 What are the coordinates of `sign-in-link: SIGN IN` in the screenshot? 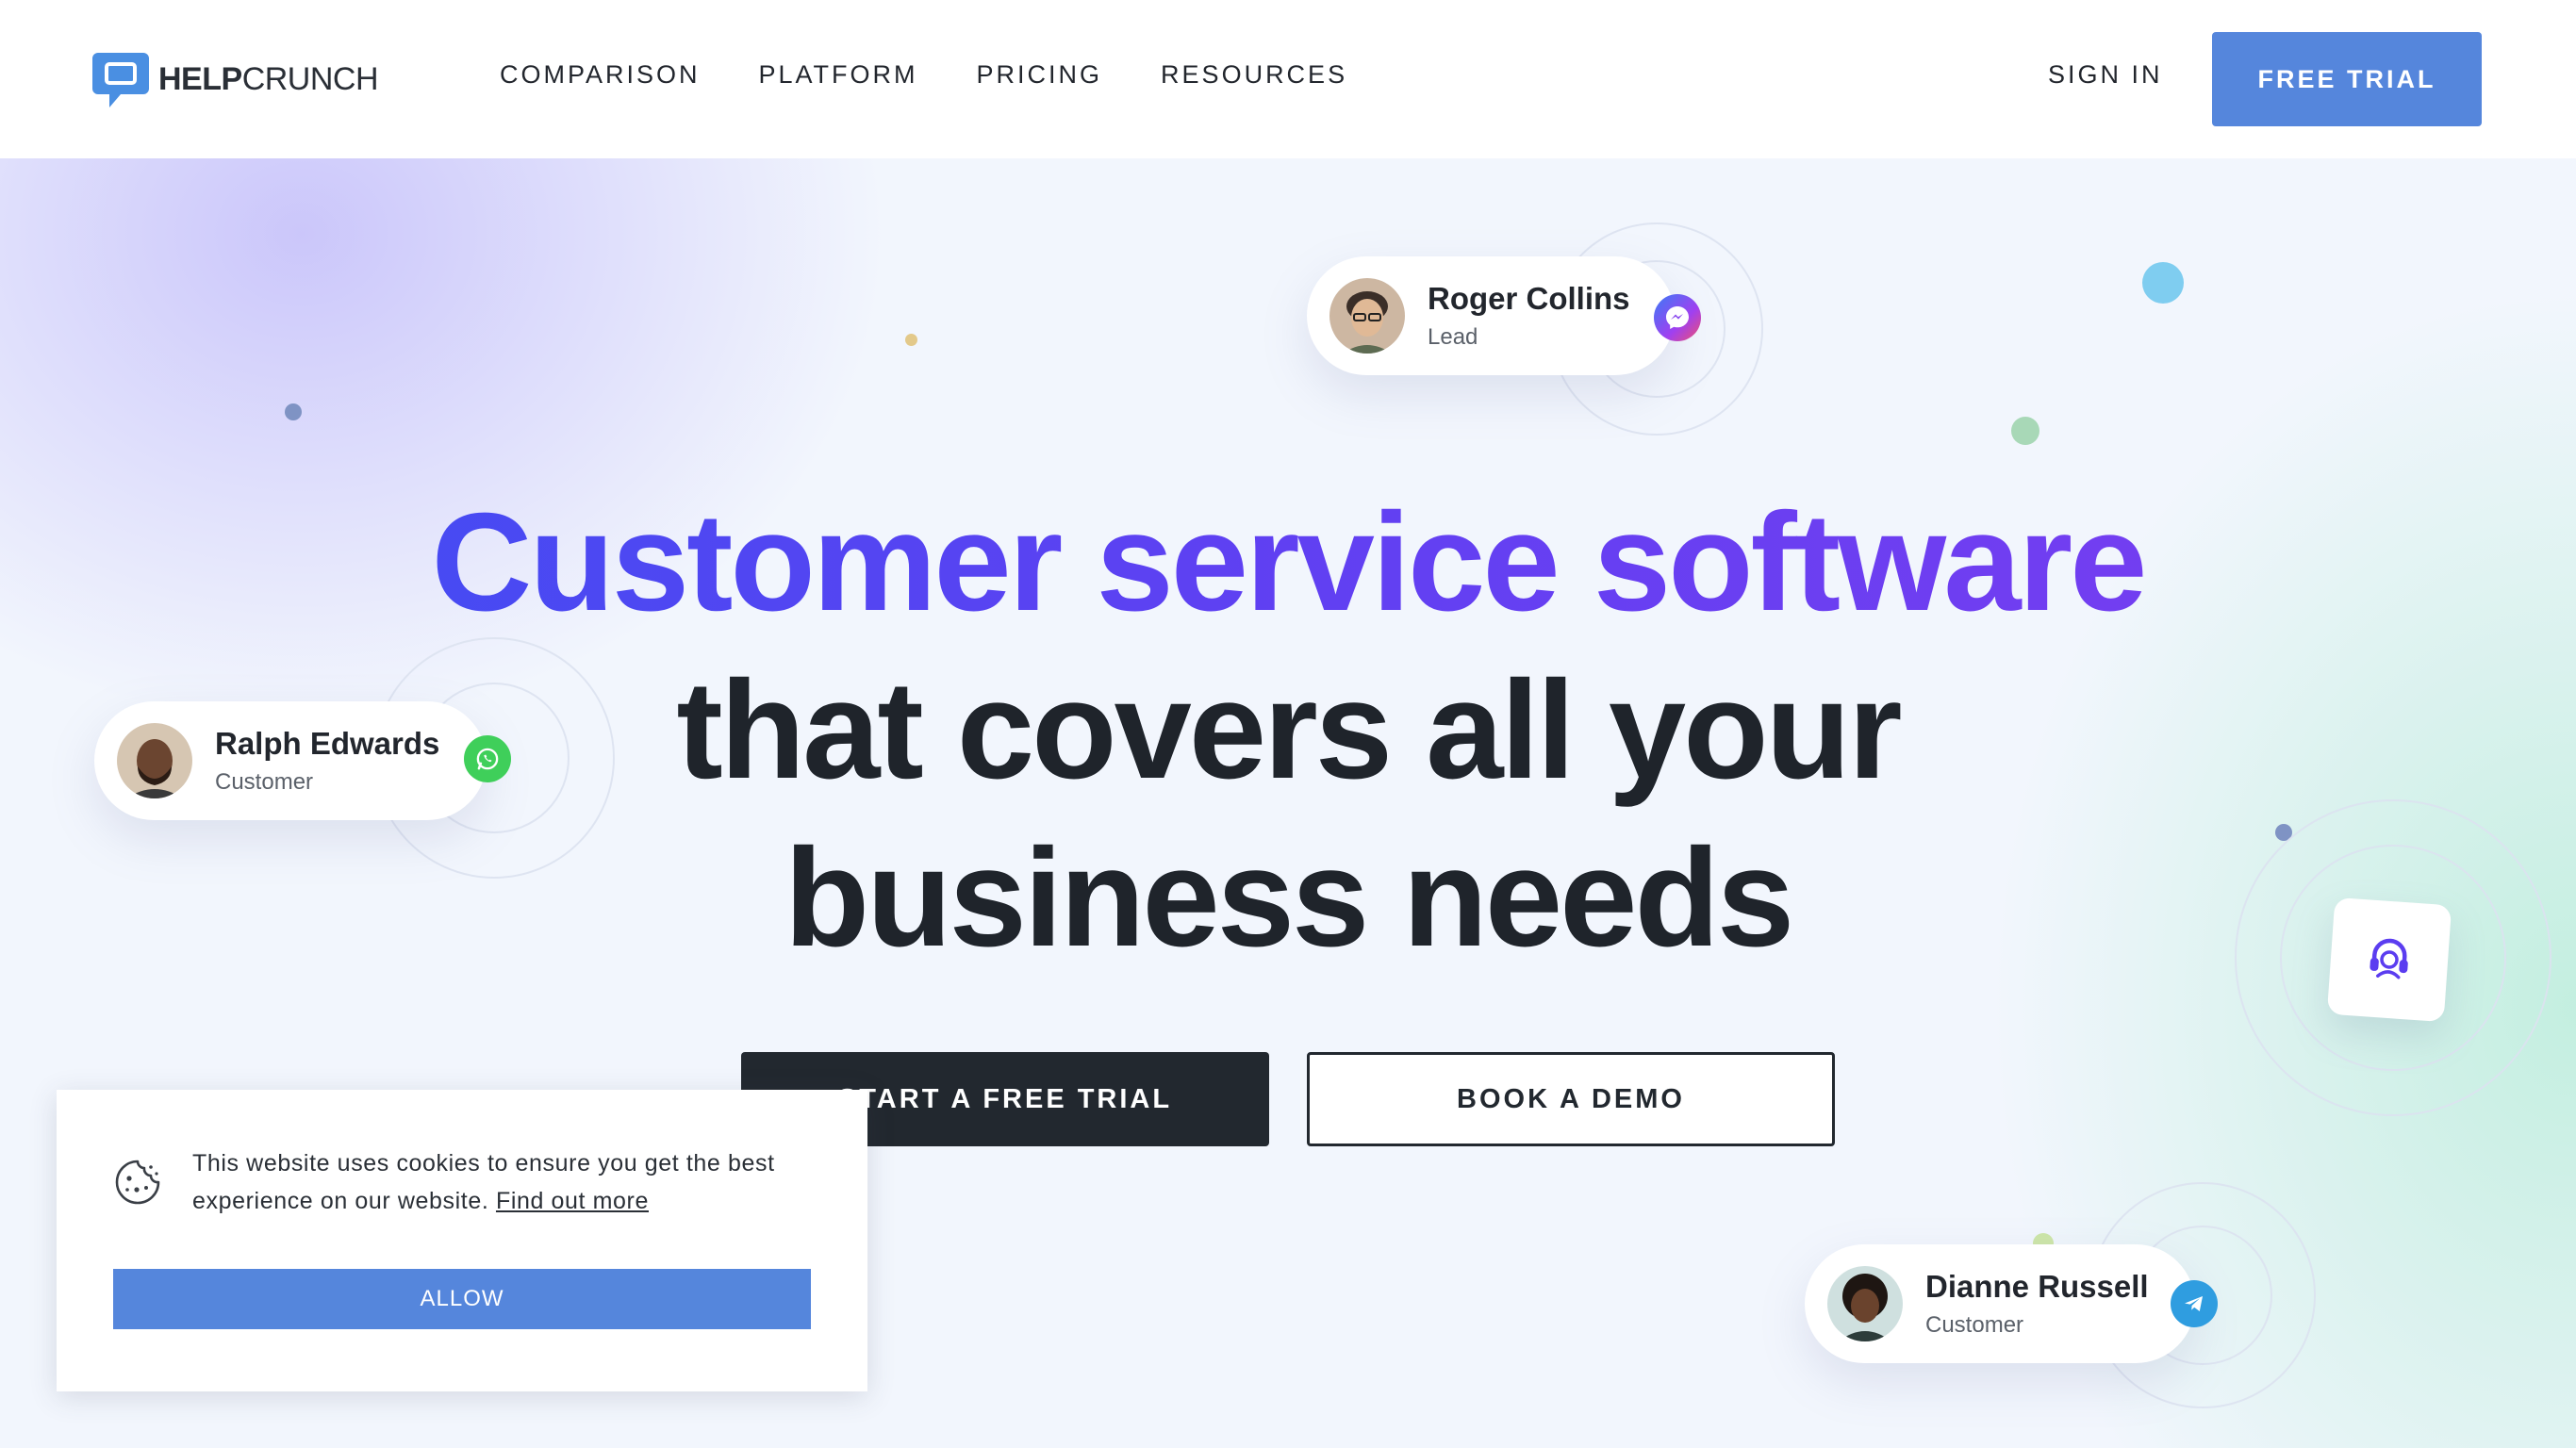 It's located at (2105, 75).